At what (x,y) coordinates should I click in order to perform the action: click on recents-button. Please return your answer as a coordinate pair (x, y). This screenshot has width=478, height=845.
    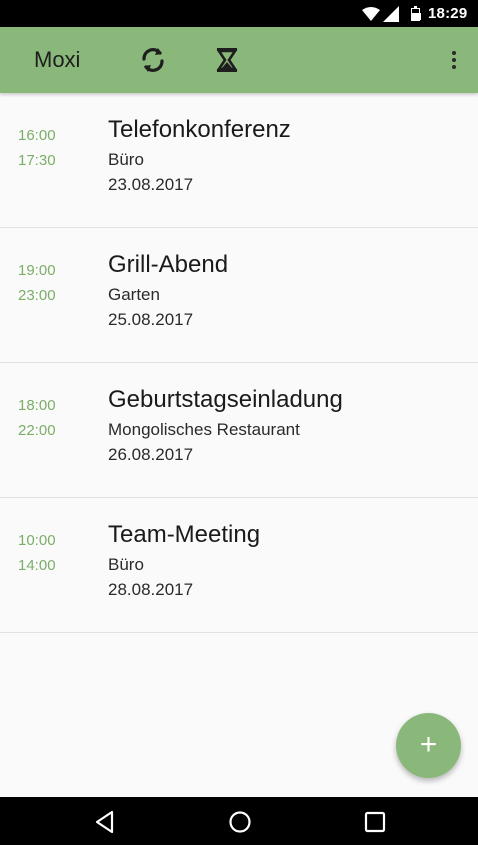
    Looking at the image, I should click on (375, 822).